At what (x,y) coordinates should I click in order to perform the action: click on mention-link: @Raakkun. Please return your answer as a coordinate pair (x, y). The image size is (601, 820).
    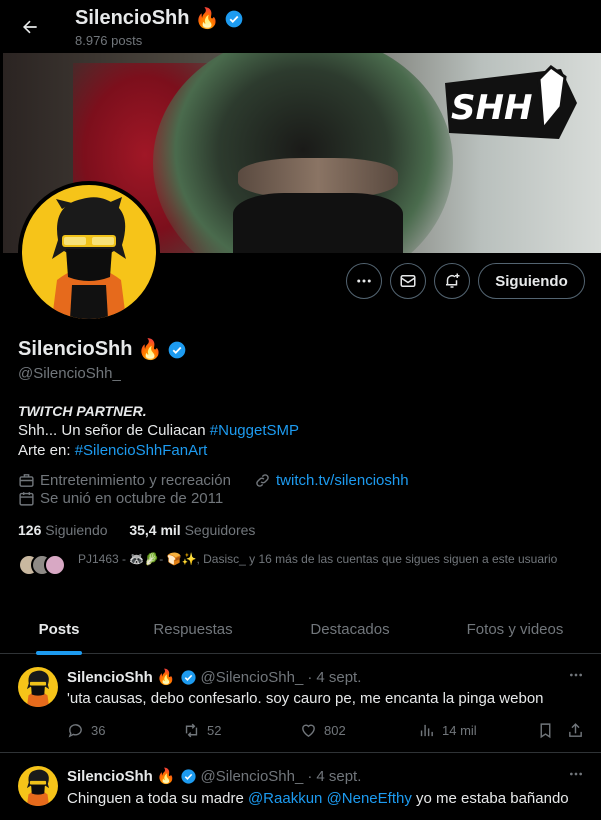
    Looking at the image, I should click on (285, 798).